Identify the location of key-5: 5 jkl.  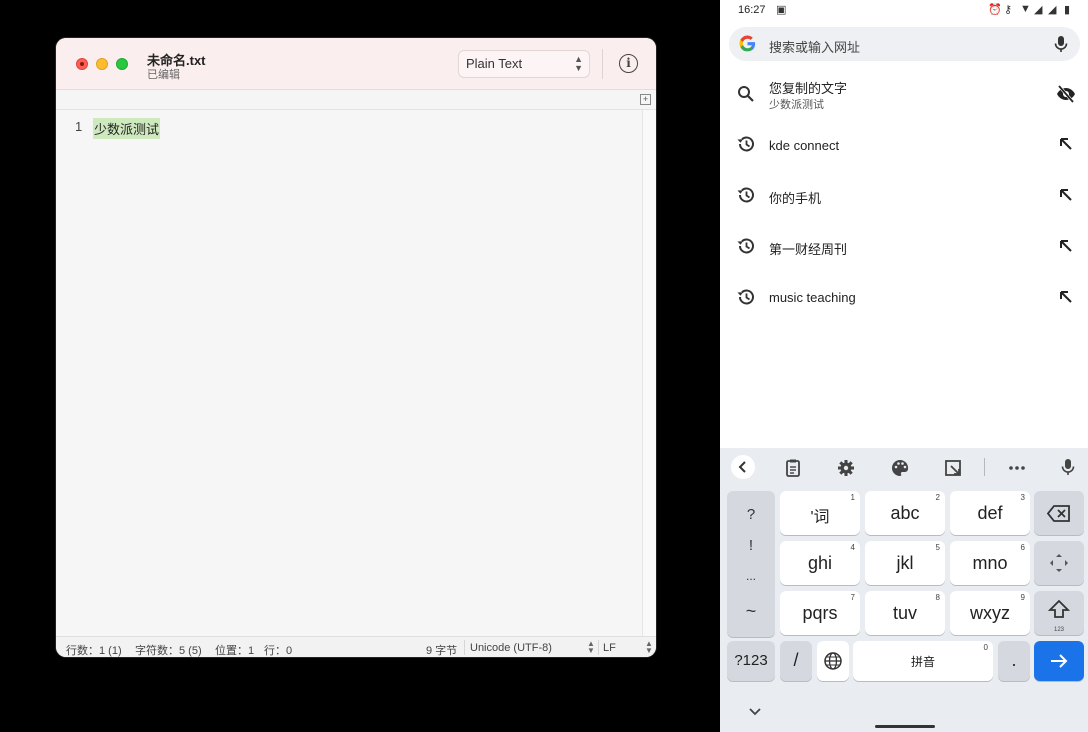
(905, 563).